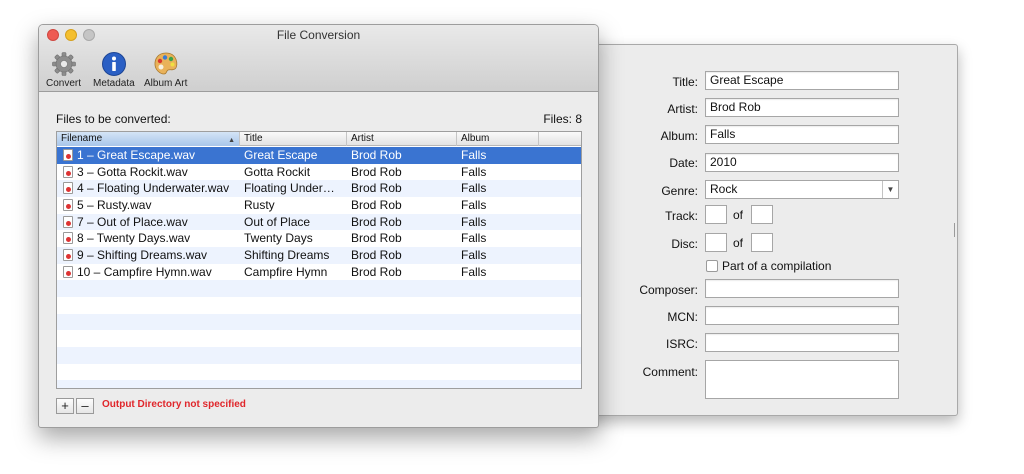  I want to click on column-header-label: Album, so click(475, 138).